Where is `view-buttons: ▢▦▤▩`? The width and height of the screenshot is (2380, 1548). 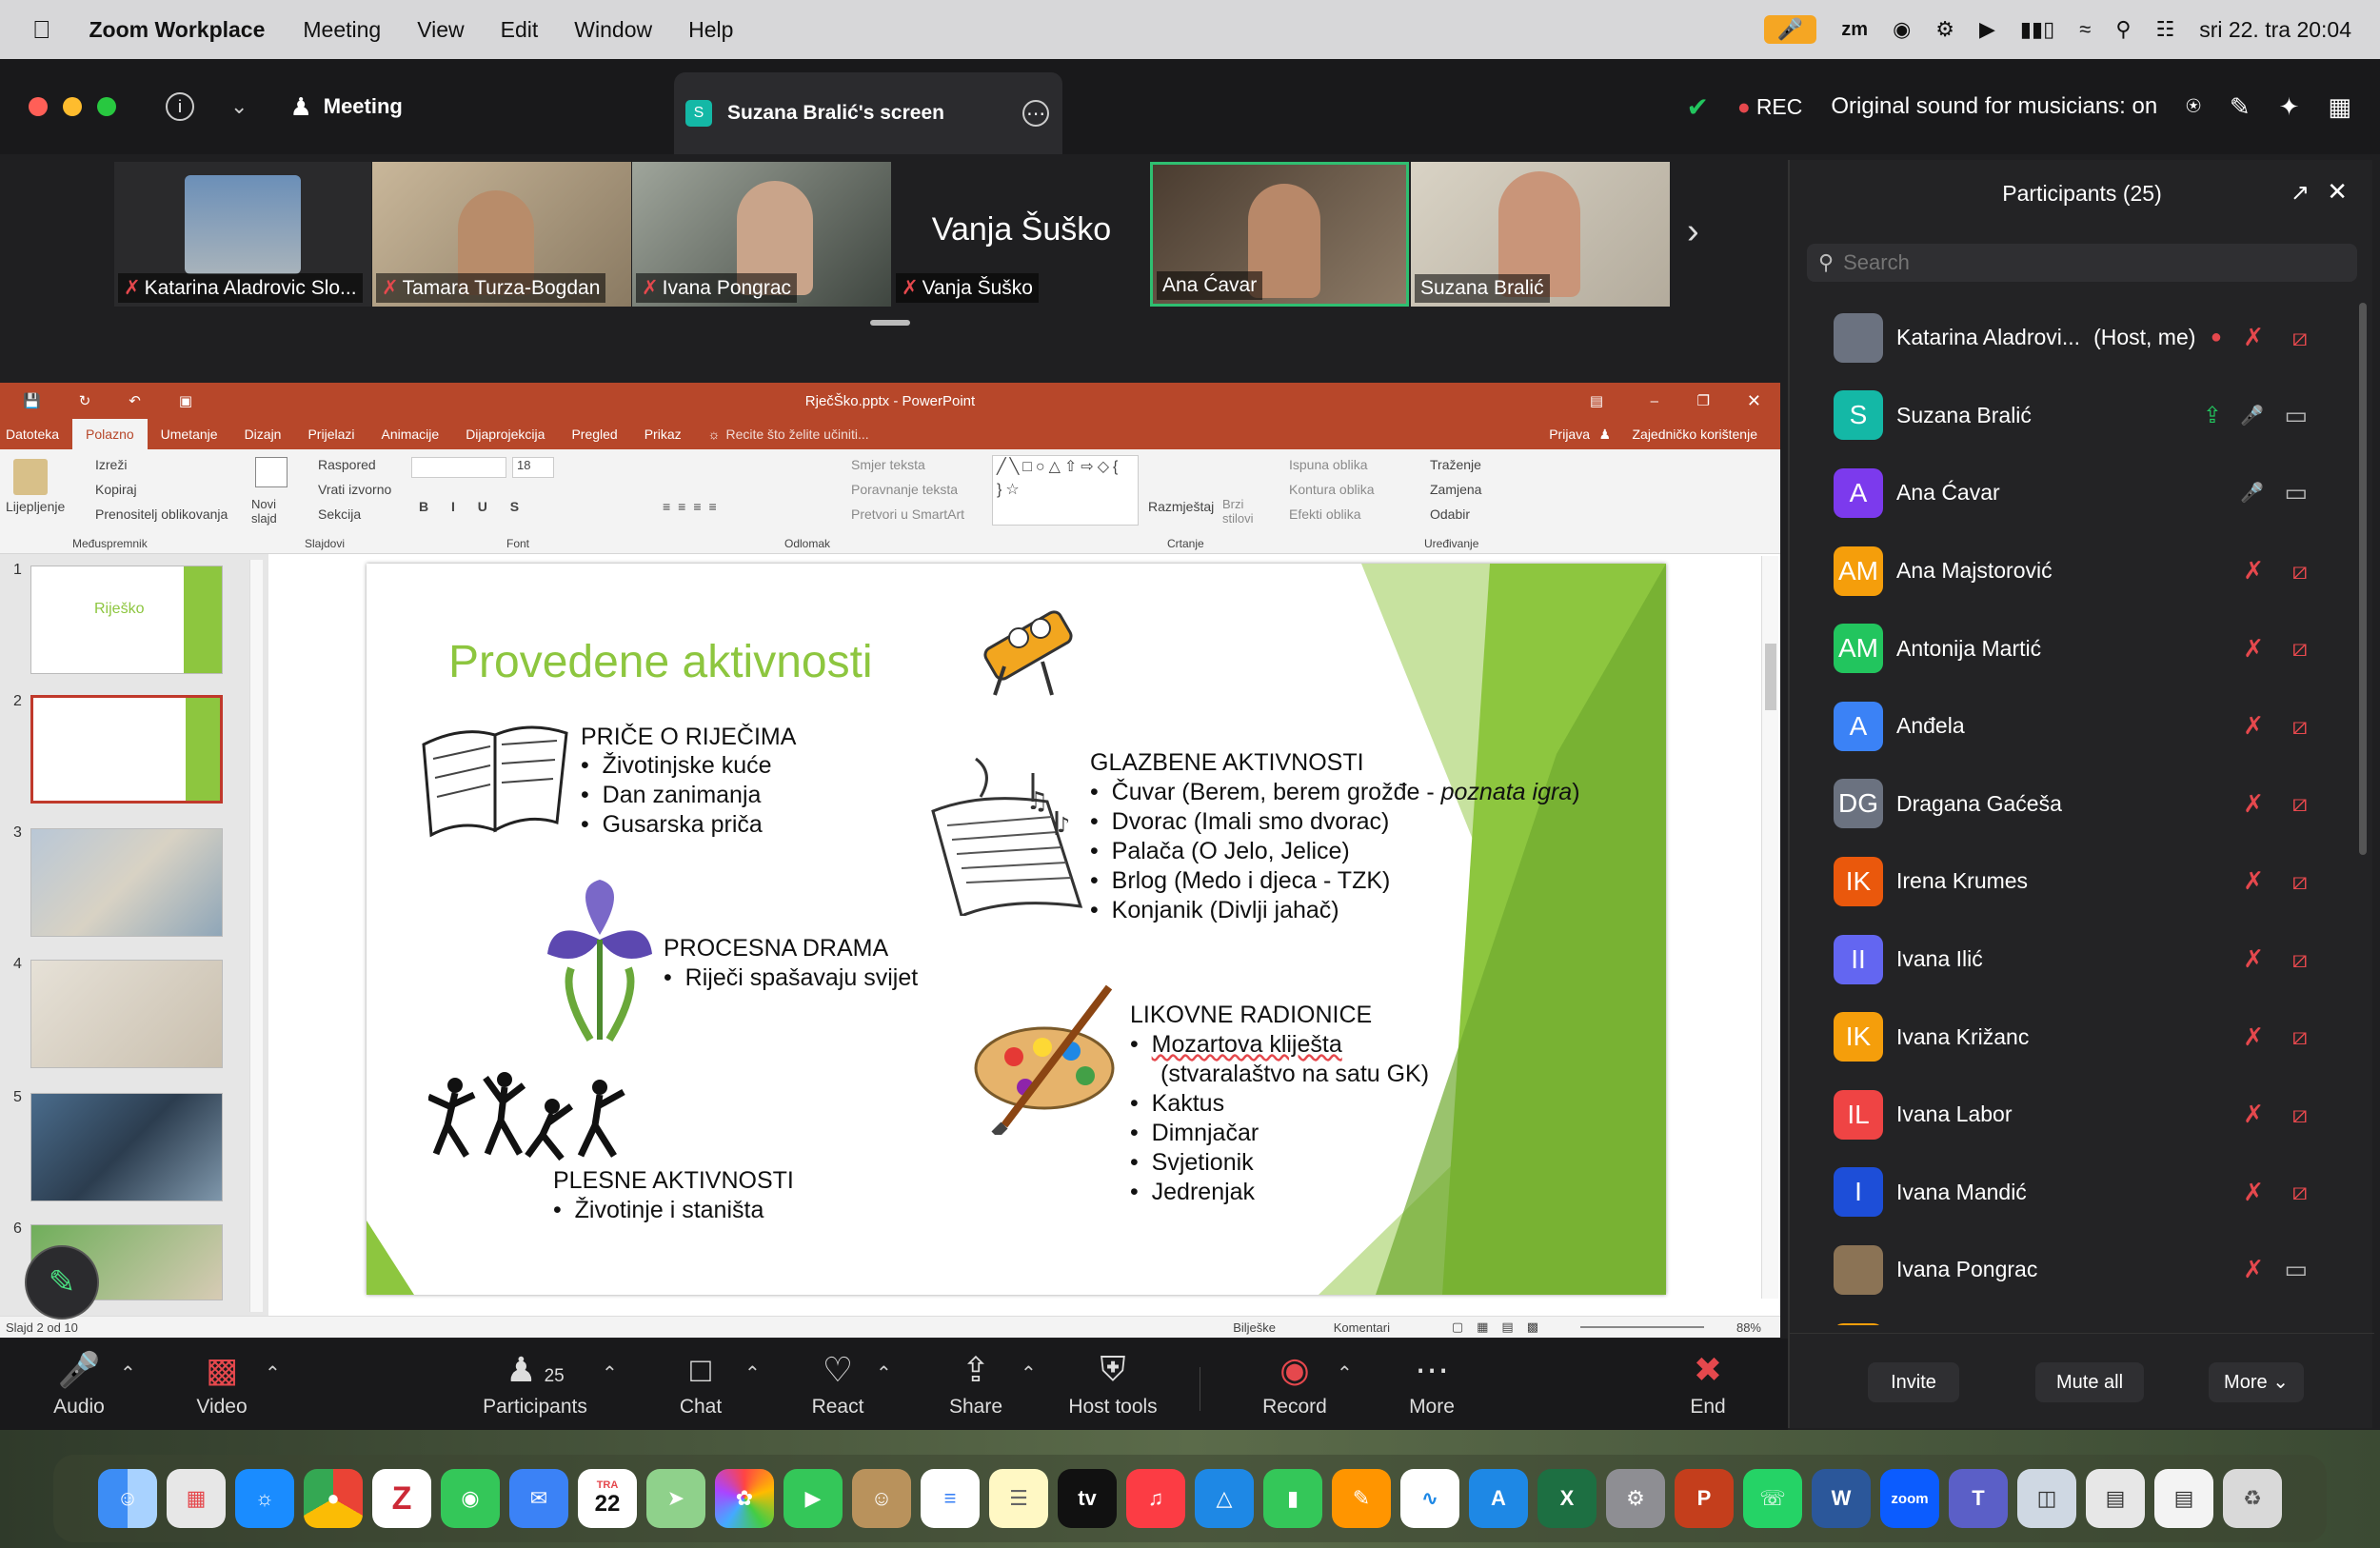
view-buttons: ▢▦▤▩ is located at coordinates (1502, 1328).